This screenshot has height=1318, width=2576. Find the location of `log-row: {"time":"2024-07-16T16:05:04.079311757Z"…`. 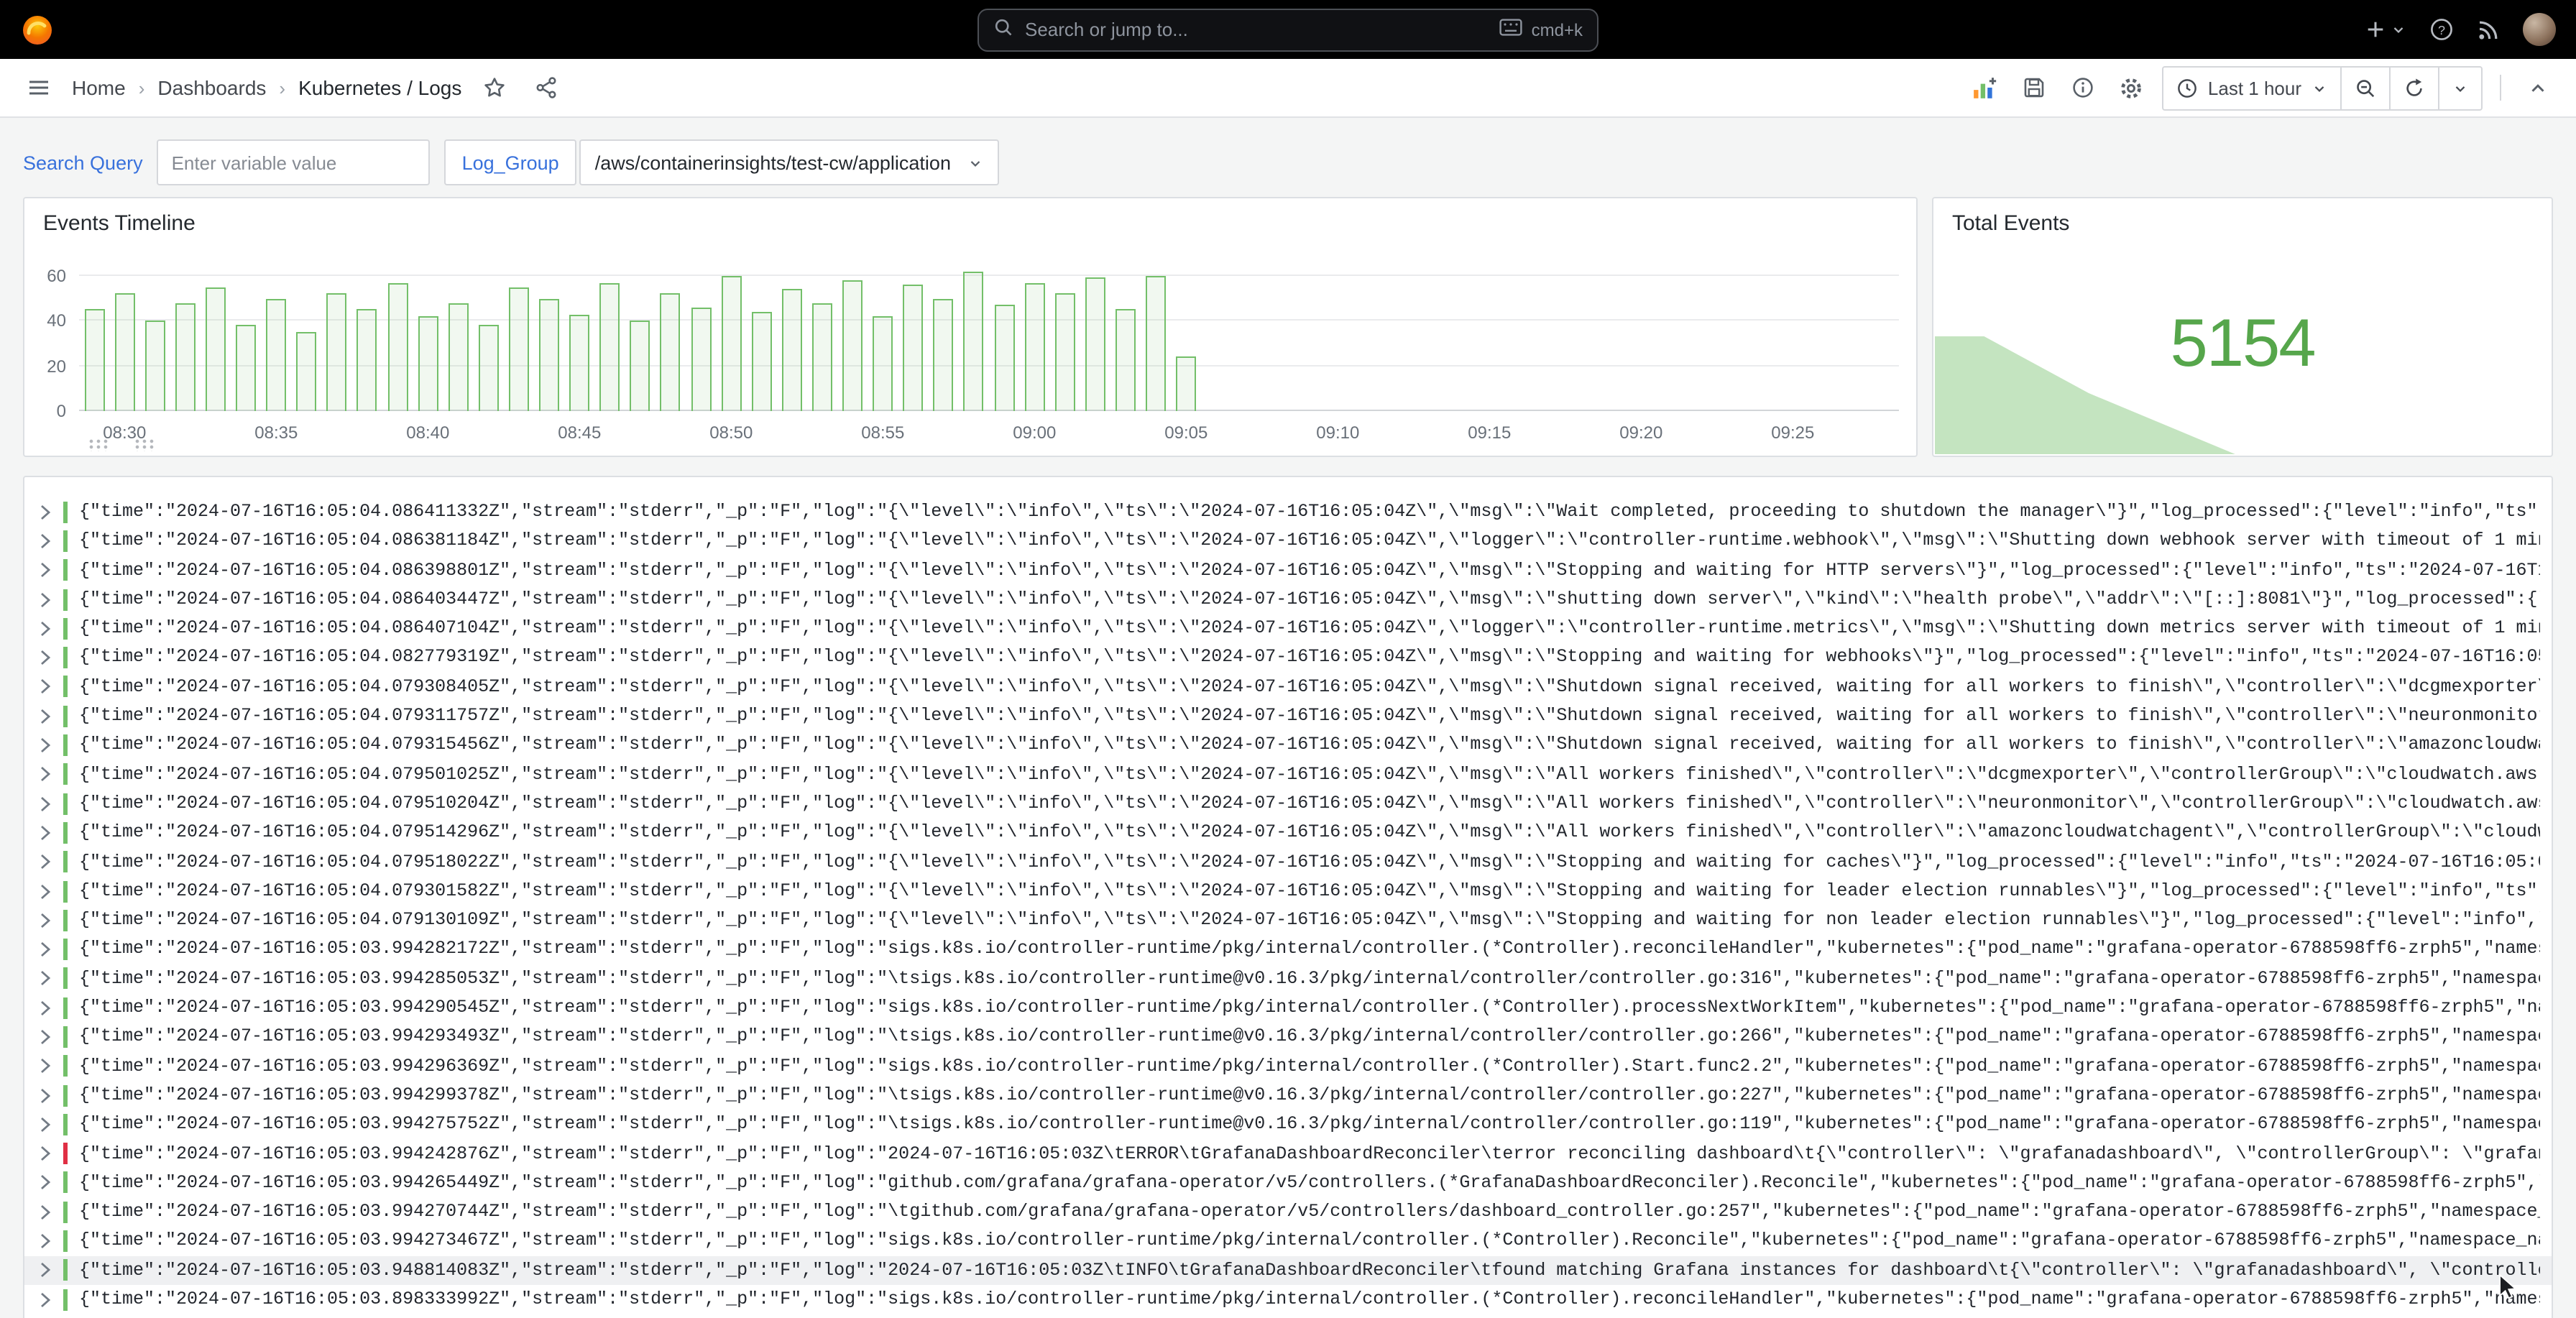

log-row: {"time":"2024-07-16T16:05:04.079311757Z"… is located at coordinates (1288, 716).